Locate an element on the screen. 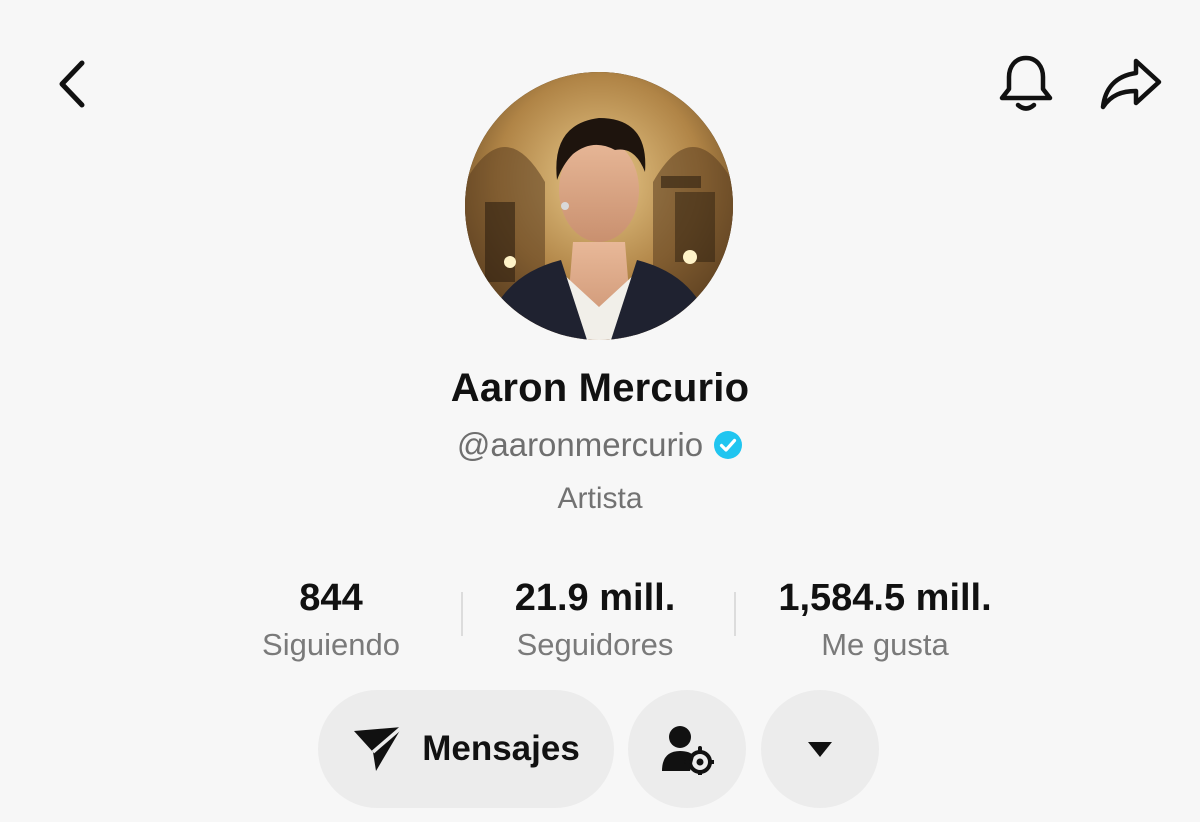  avatar is located at coordinates (599, 206).